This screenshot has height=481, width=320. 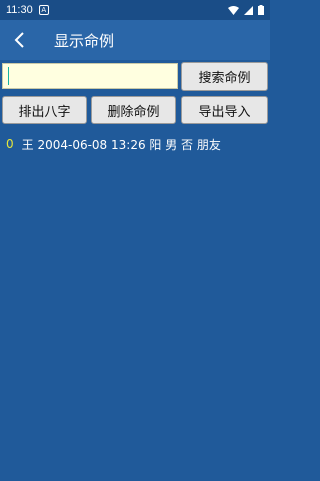 What do you see at coordinates (121, 144) in the screenshot?
I see `record-text: 王 2004-06-08 13:26 阳 男 否 朋友` at bounding box center [121, 144].